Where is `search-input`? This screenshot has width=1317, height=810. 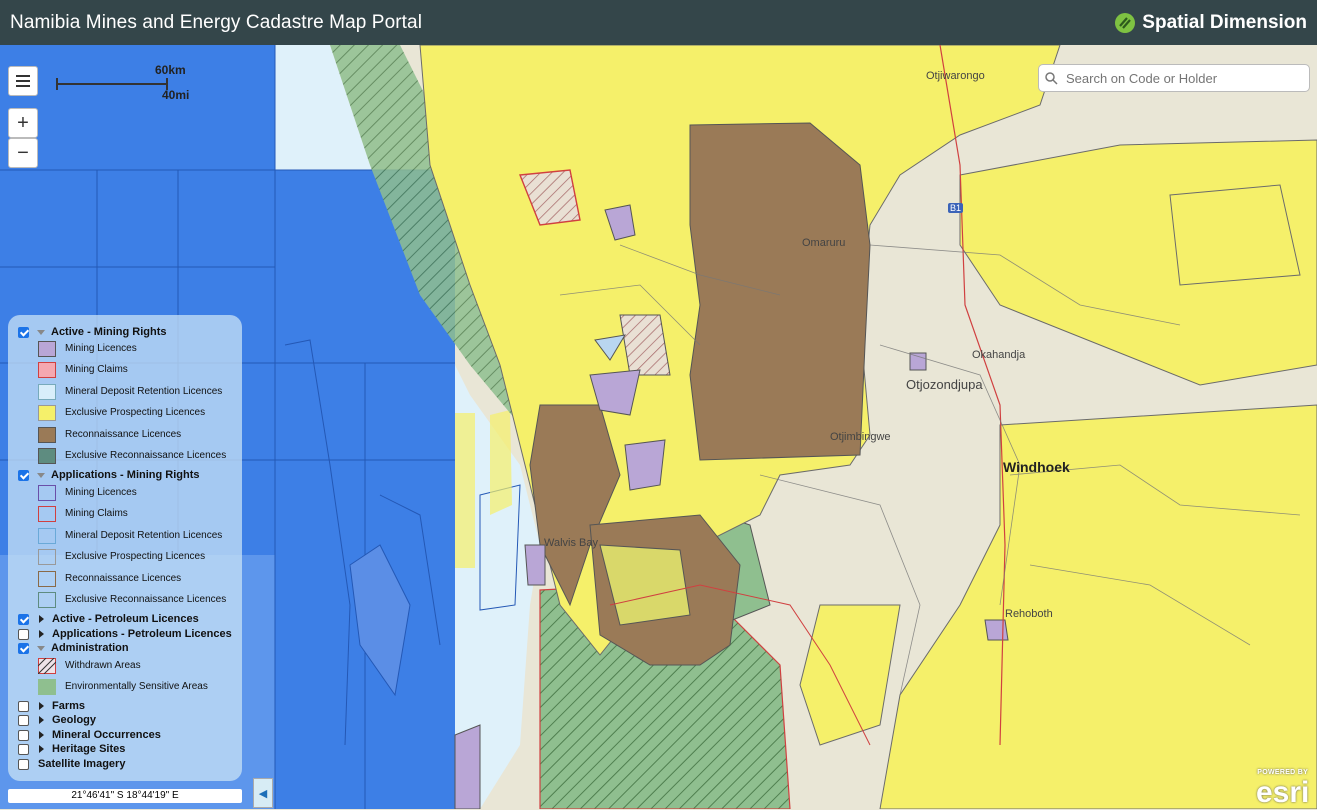 search-input is located at coordinates (1181, 78).